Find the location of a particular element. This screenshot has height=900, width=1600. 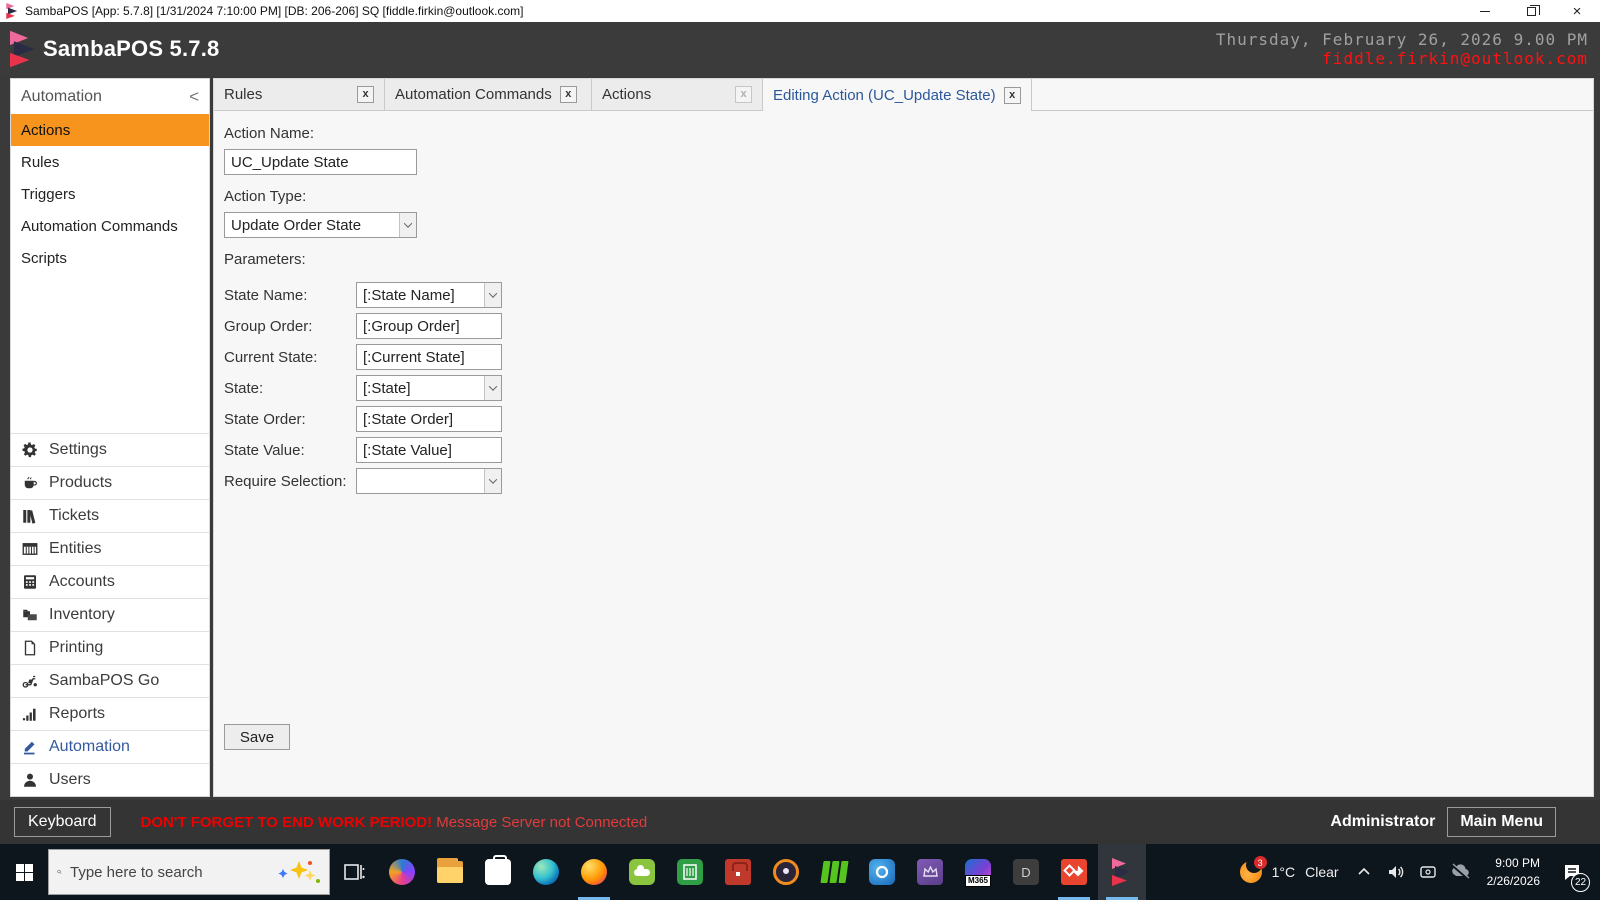

edge-browser-icon is located at coordinates (546, 872).